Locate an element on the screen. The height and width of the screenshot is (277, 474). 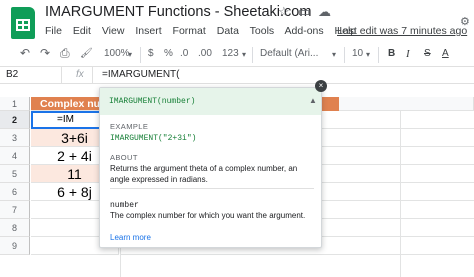
row-header-9: 9 is located at coordinates (15, 246).